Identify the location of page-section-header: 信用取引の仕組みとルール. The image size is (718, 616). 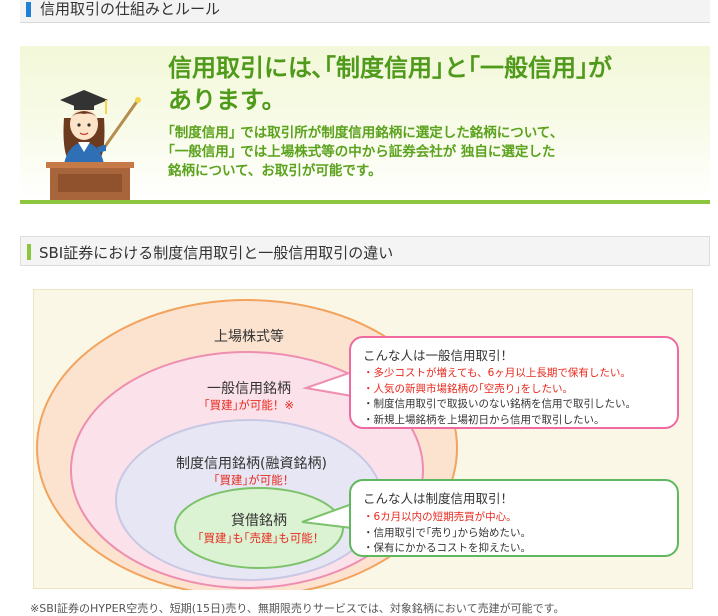
(365, 11).